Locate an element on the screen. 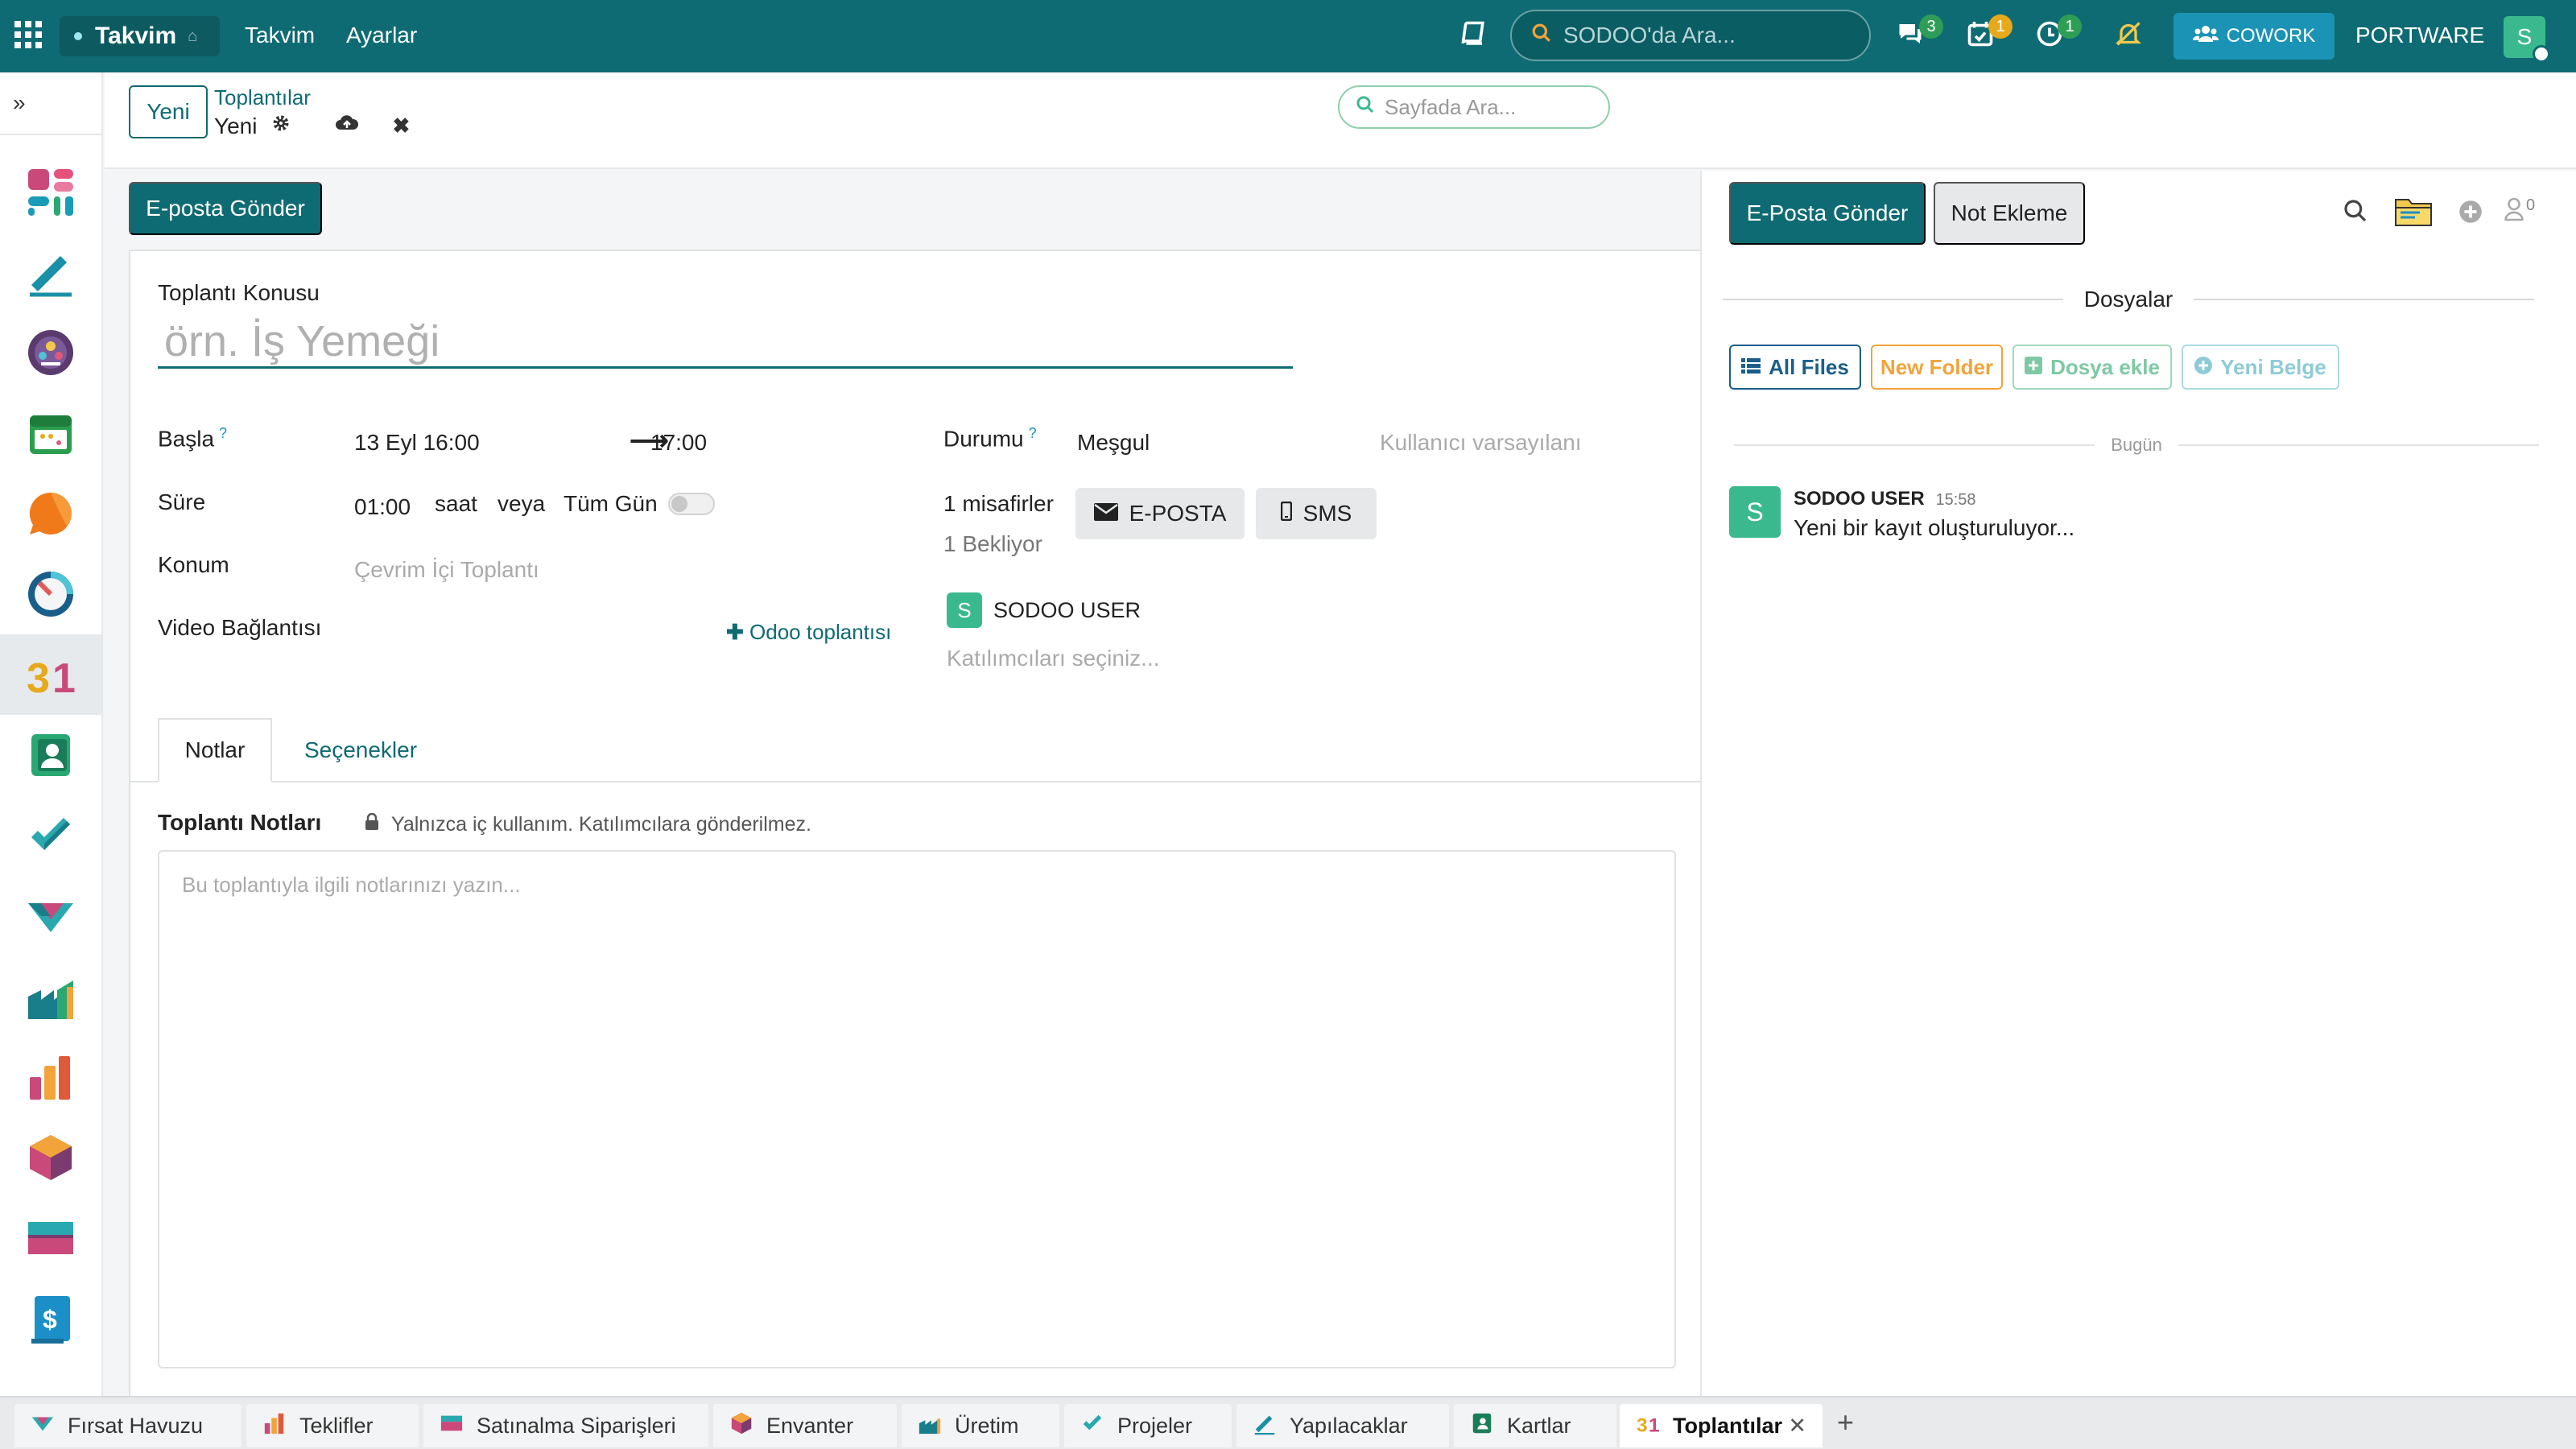 The height and width of the screenshot is (1449, 2576). chatter-send-email-button: E-Posta Gönder is located at coordinates (1827, 213).